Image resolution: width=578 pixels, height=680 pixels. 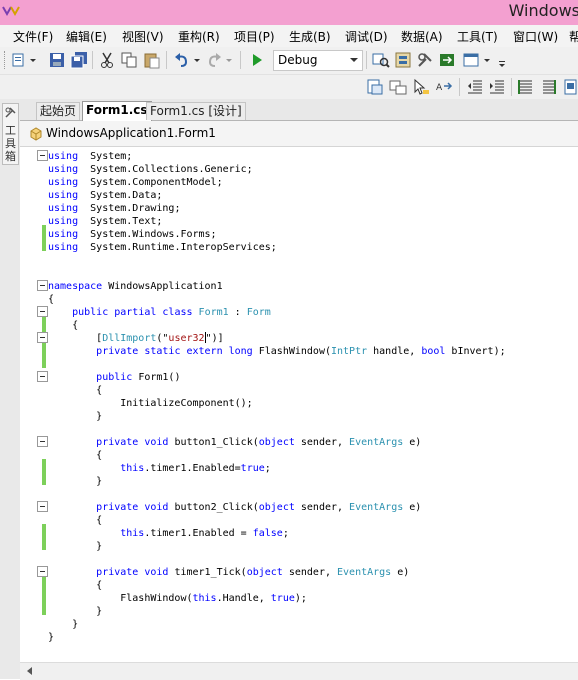 I want to click on code-line: using System.Data;, so click(x=105, y=195).